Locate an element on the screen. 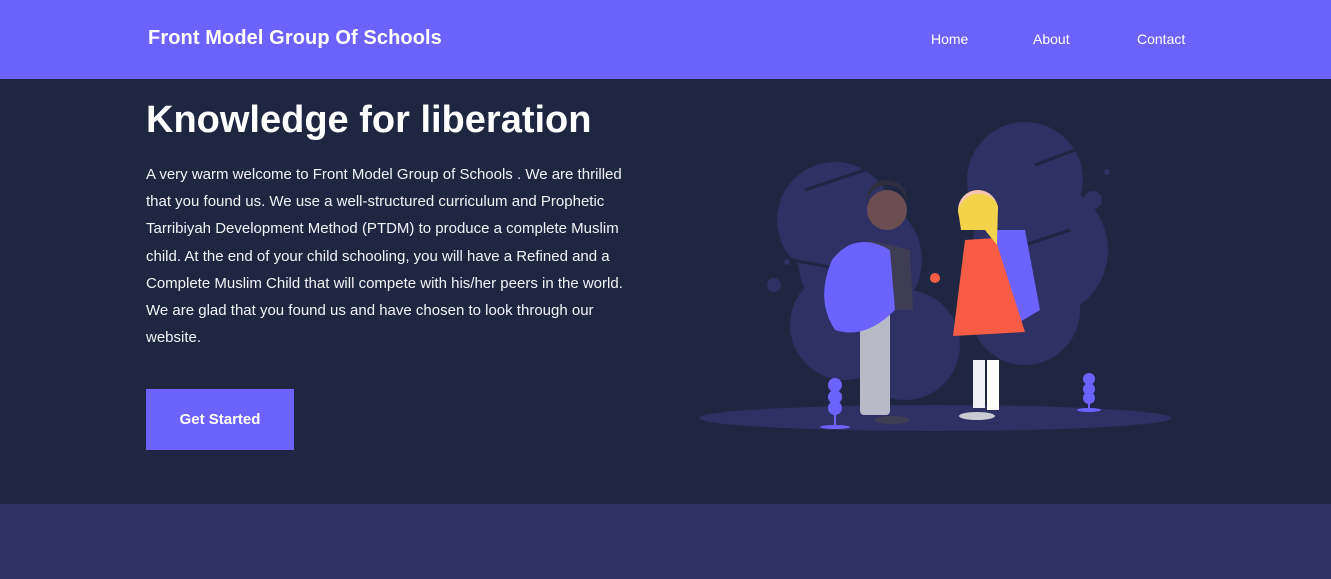  next-section-band is located at coordinates (665, 541).